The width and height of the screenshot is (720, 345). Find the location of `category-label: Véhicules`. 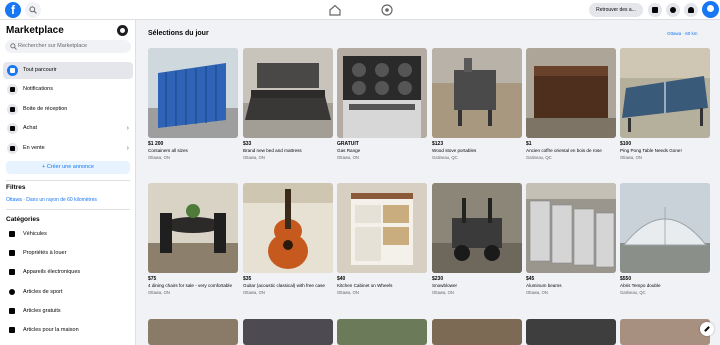

category-label: Véhicules is located at coordinates (35, 234).